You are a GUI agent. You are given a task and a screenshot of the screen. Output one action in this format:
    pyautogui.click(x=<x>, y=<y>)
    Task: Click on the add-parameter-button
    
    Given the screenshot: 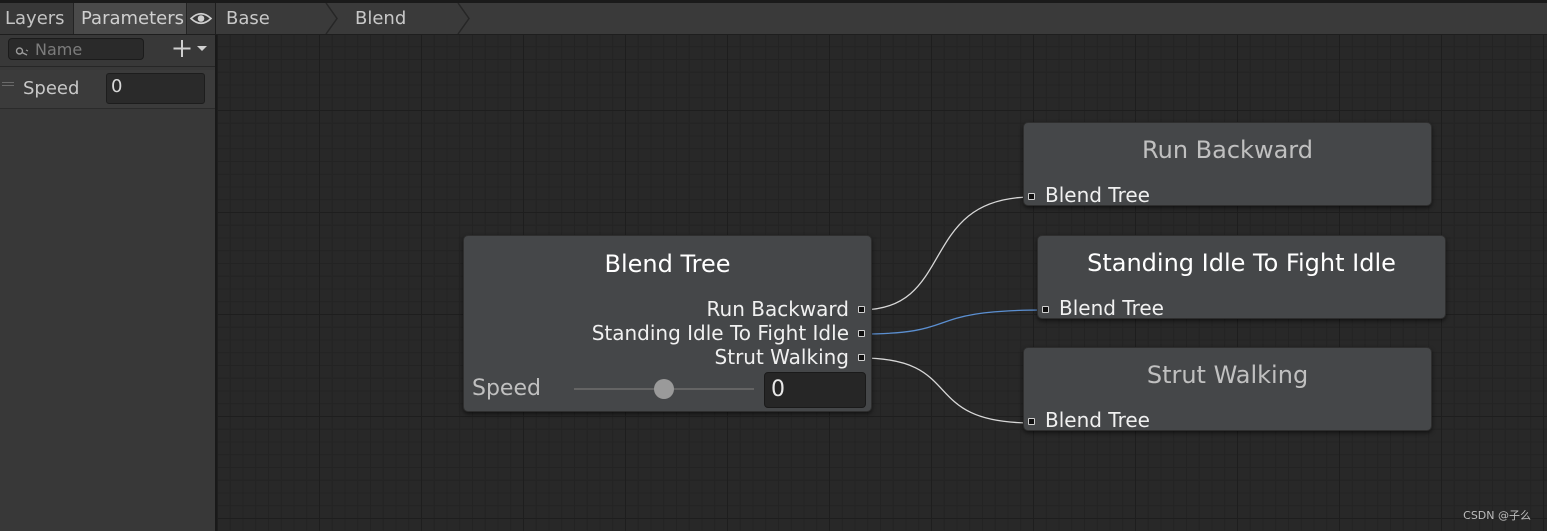 What is the action you would take?
    pyautogui.click(x=191, y=49)
    